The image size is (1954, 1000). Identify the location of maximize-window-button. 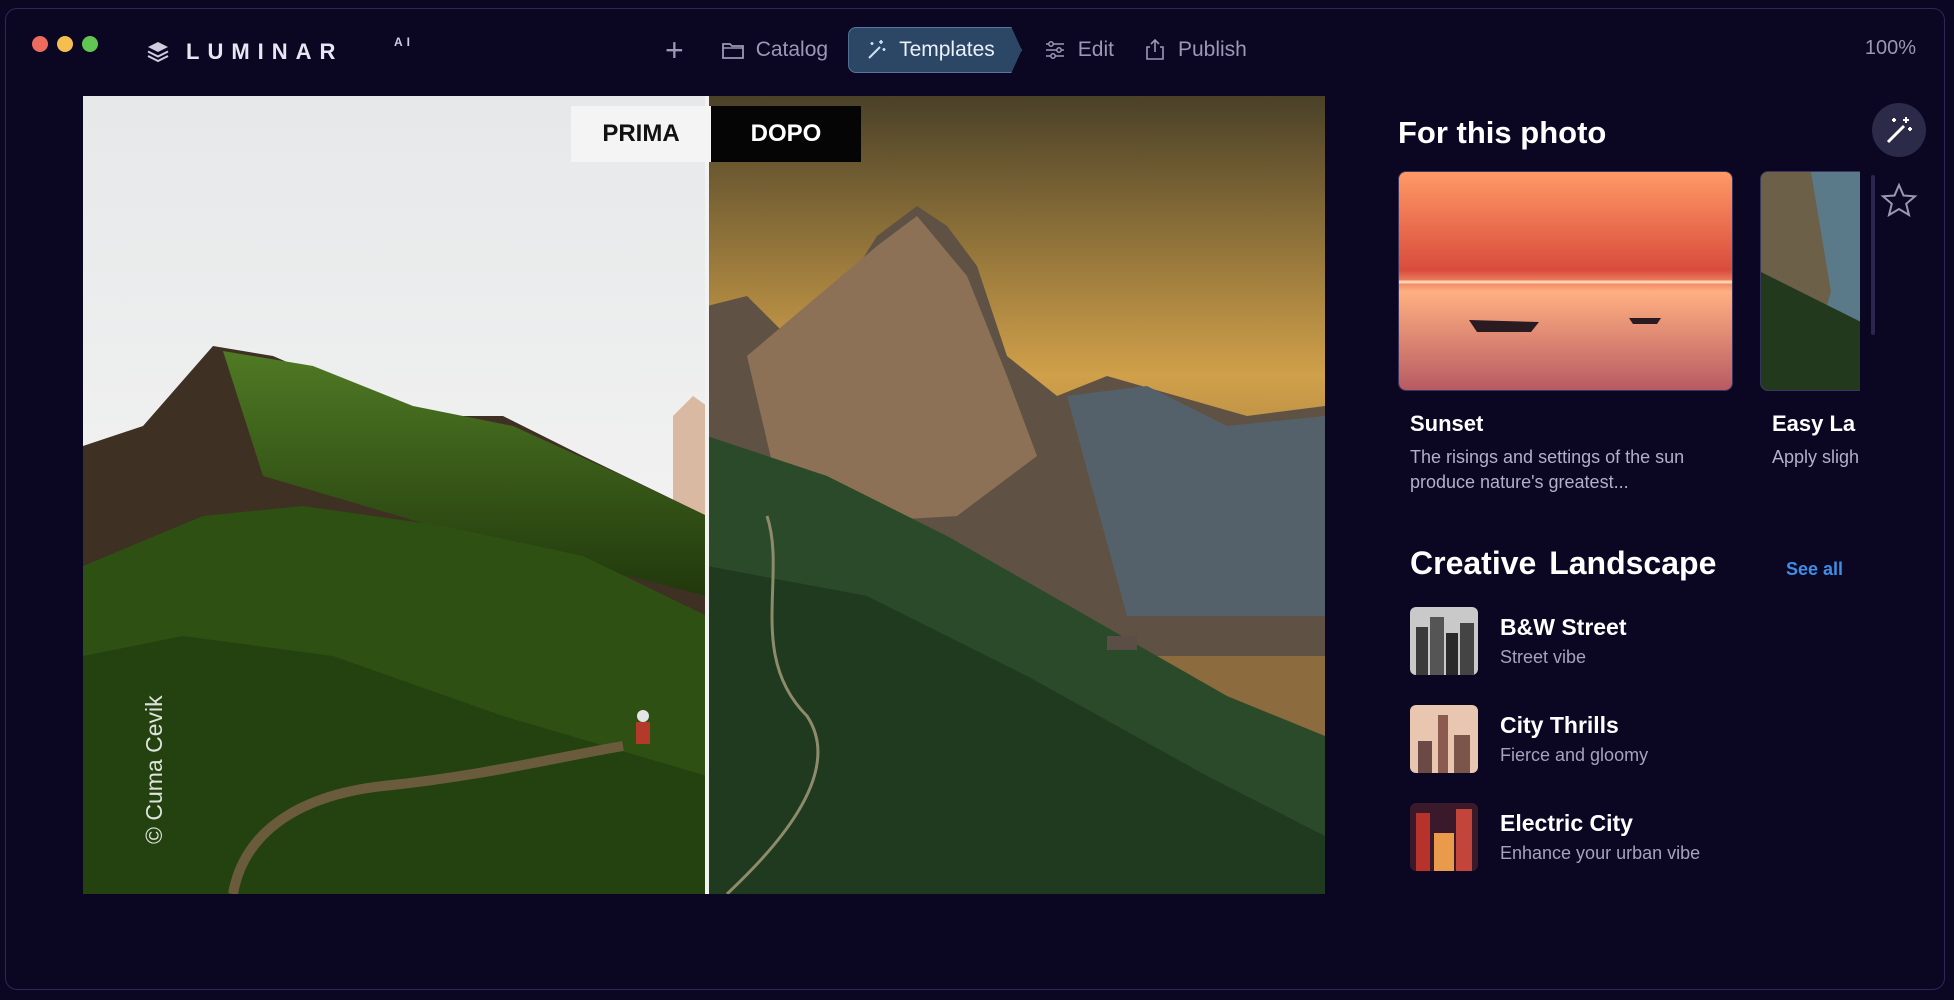
(90, 44).